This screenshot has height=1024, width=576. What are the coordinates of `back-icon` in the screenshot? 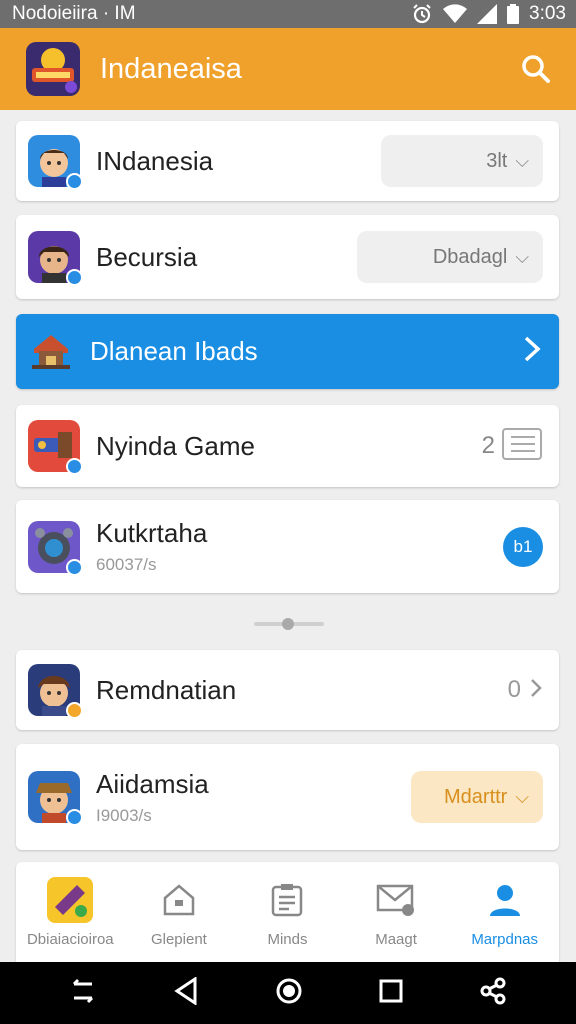 It's located at (186, 992).